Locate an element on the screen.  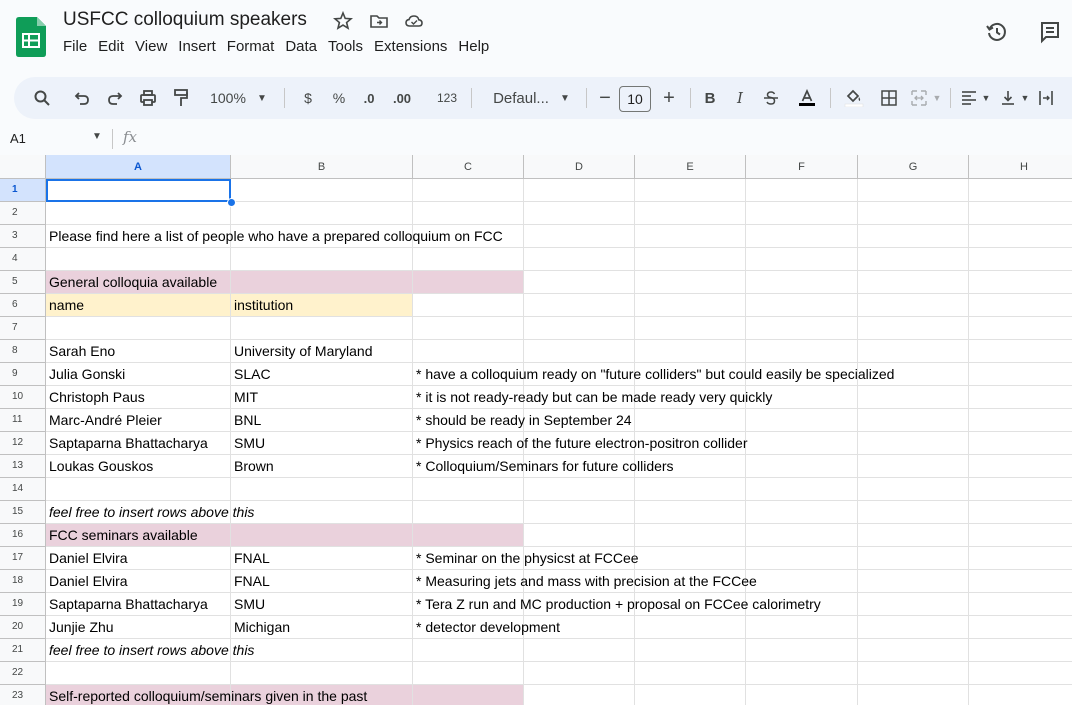
row-header: 11 is located at coordinates (23, 420).